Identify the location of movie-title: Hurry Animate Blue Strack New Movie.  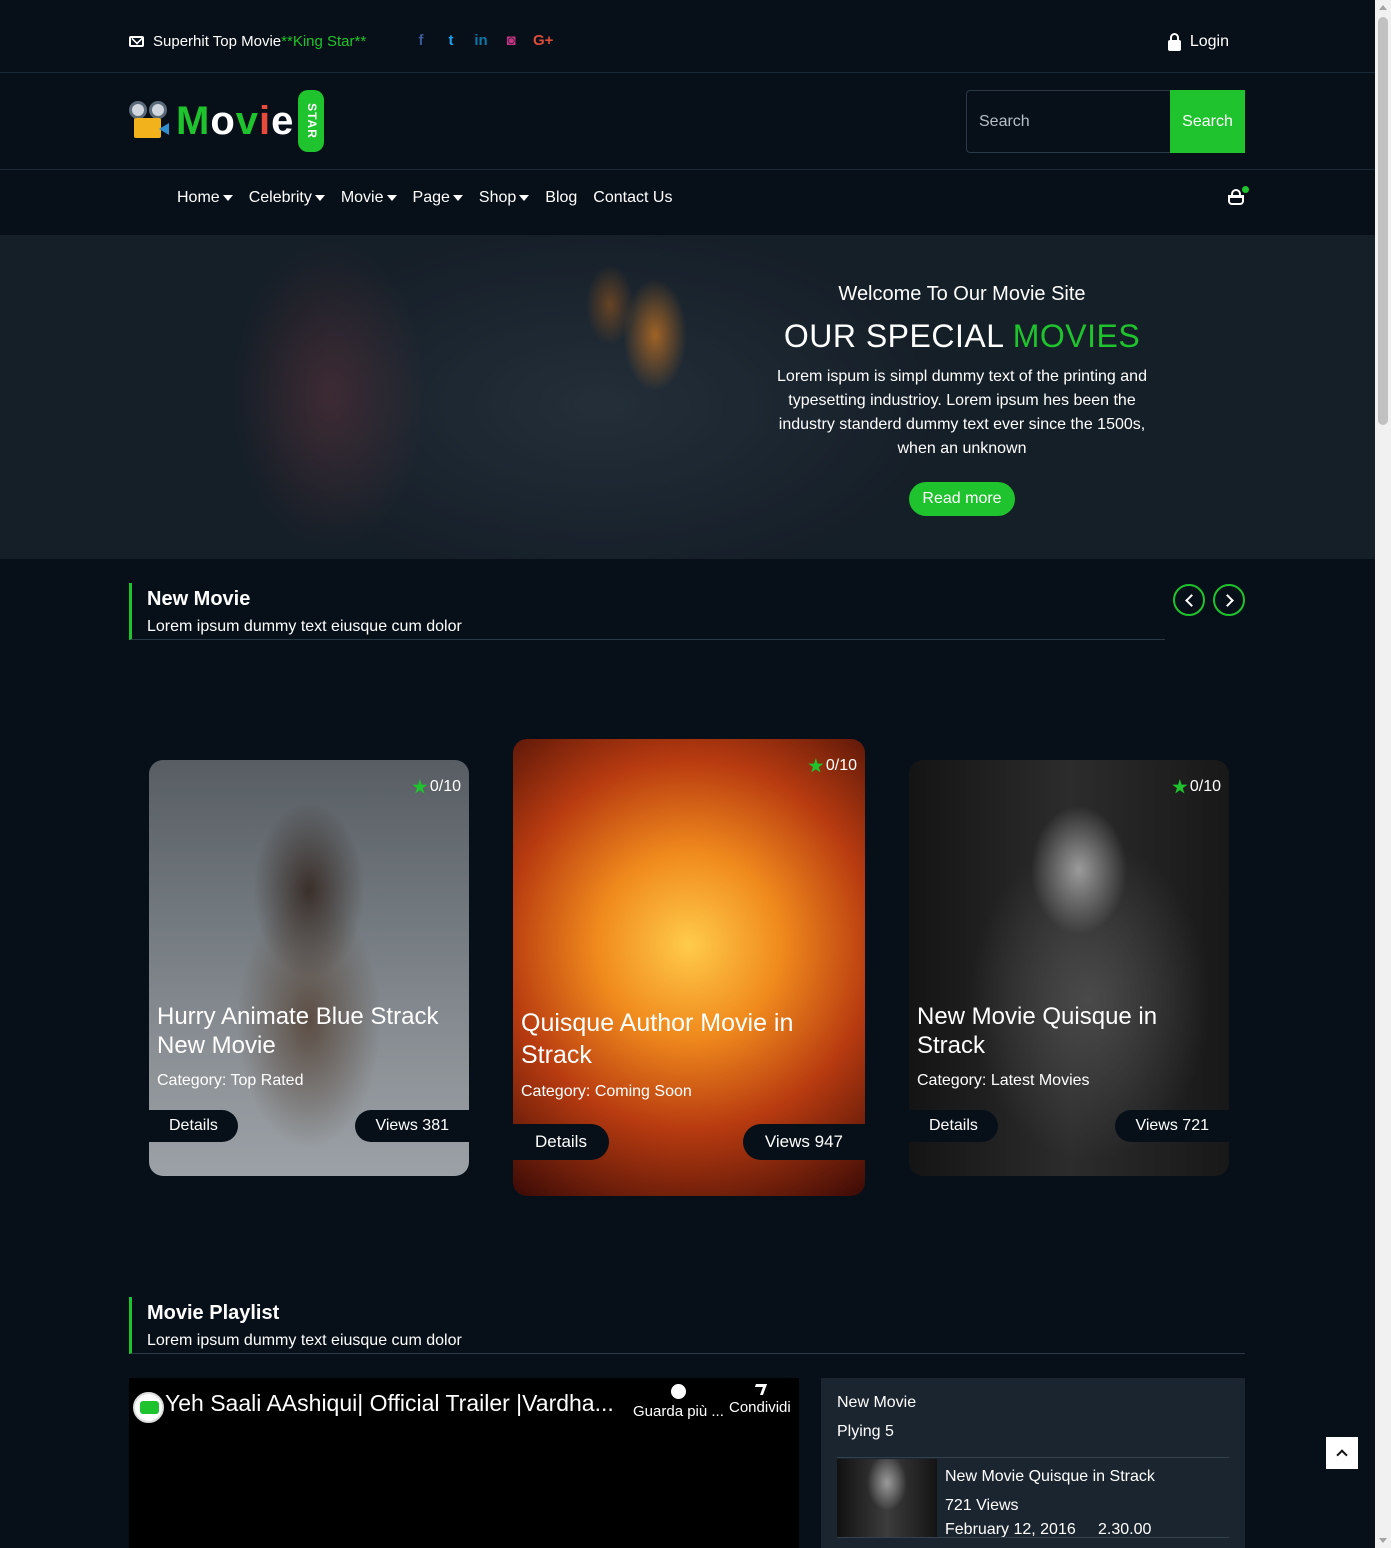
(307, 1031).